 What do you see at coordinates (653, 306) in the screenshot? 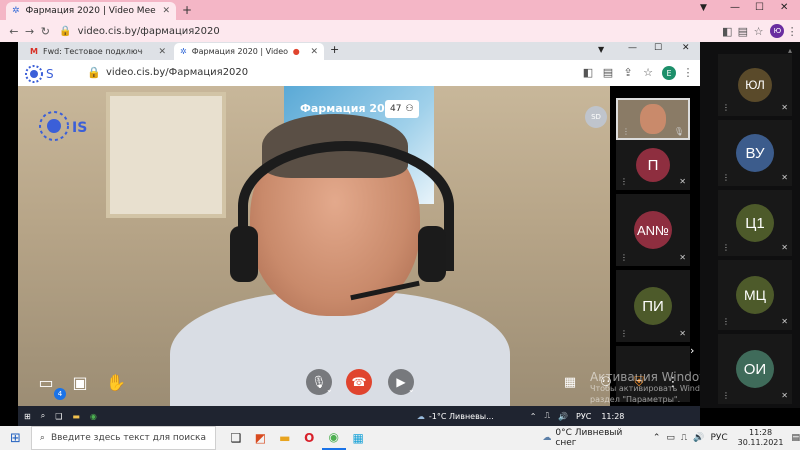
I see `participant-tile: ПИ ⋮ ✕` at bounding box center [653, 306].